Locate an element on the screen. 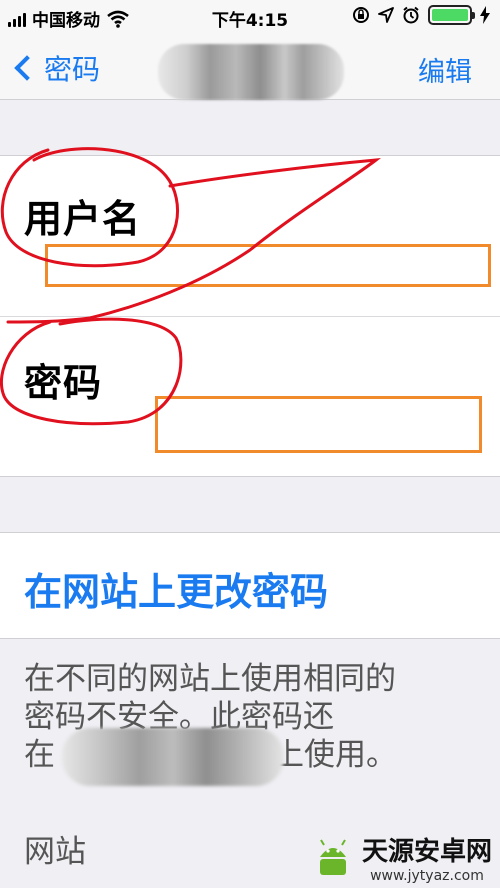 The height and width of the screenshot is (888, 500). change-password-group: 在网站上更改密码 is located at coordinates (250, 585).